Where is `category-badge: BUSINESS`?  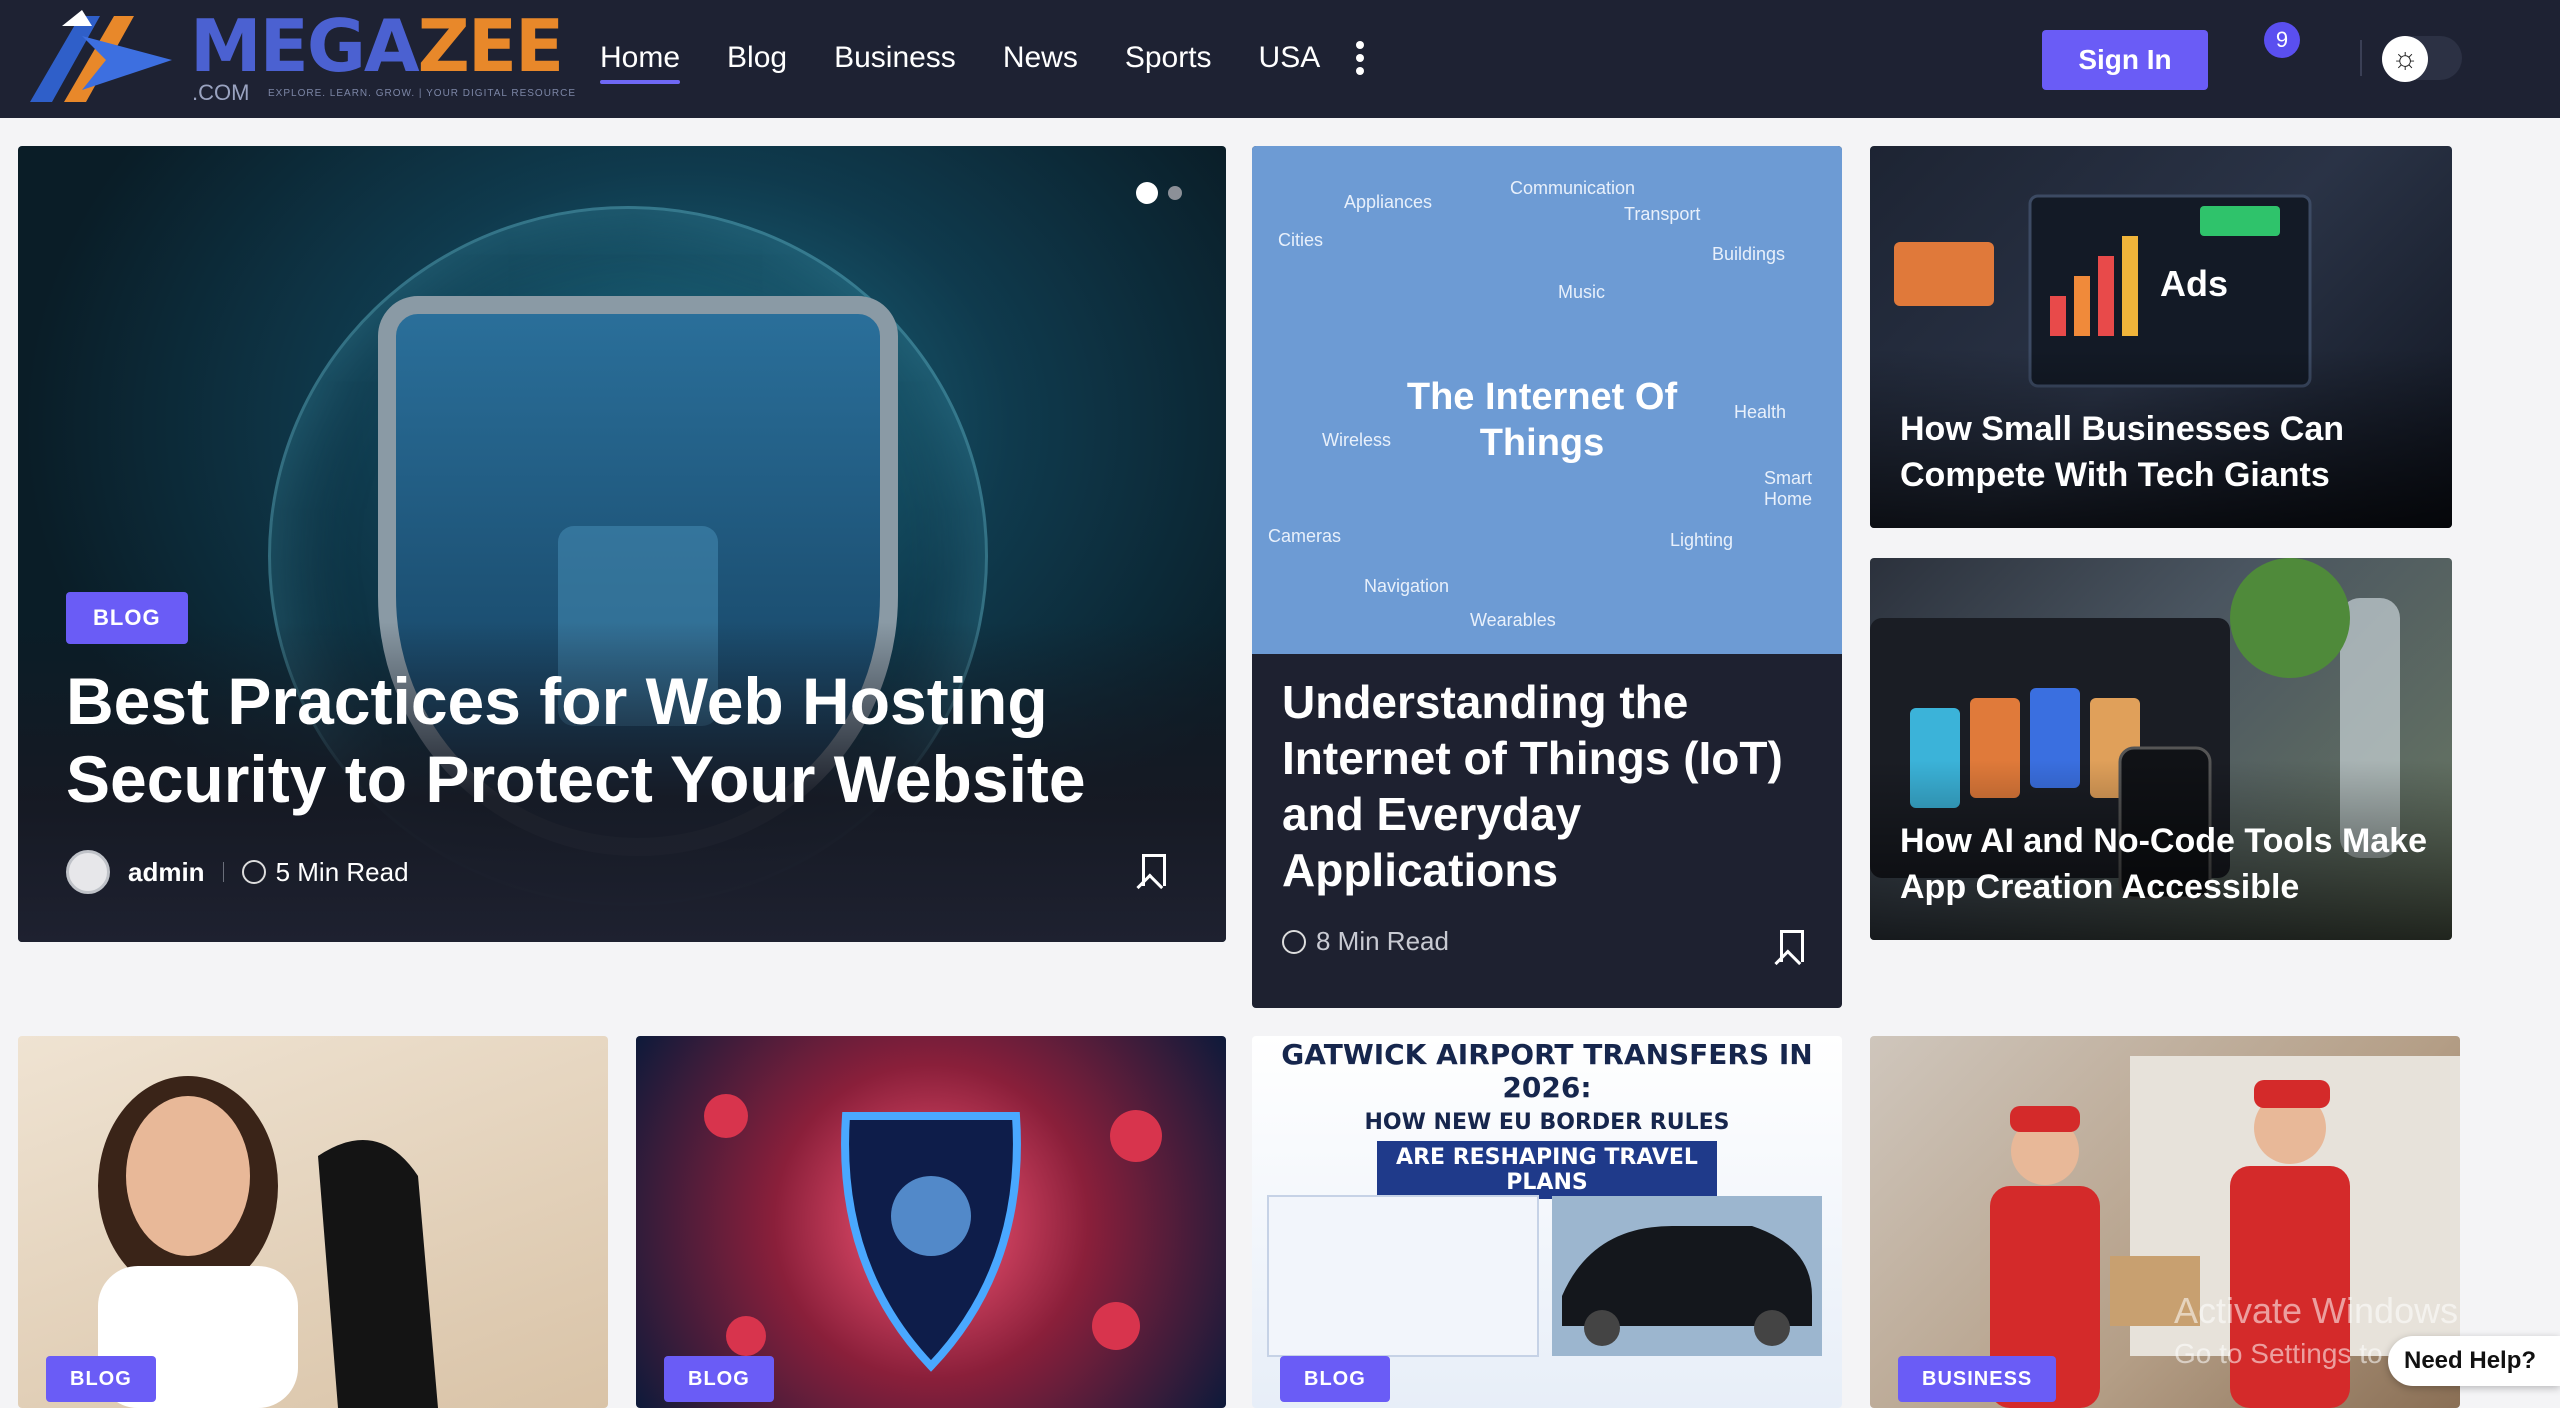 category-badge: BUSINESS is located at coordinates (1977, 1379).